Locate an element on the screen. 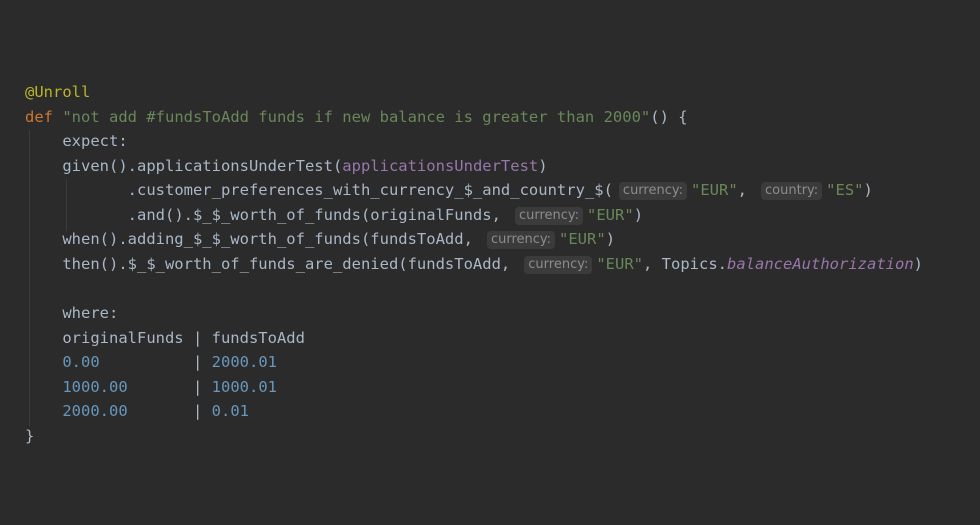 The width and height of the screenshot is (980, 525). label-token: where: is located at coordinates (90, 313).